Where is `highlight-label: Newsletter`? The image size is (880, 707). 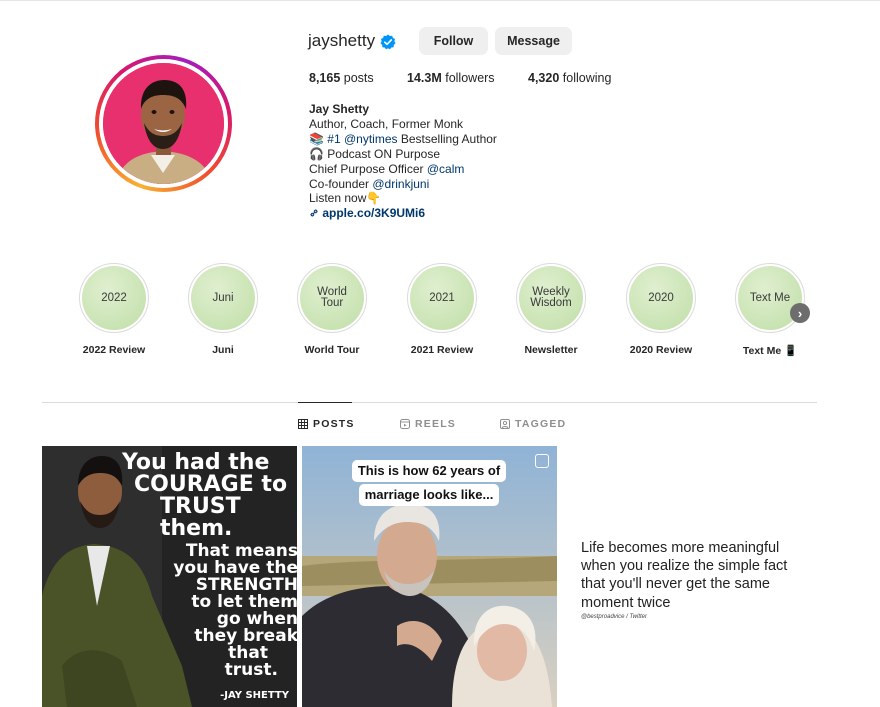 highlight-label: Newsletter is located at coordinates (551, 350).